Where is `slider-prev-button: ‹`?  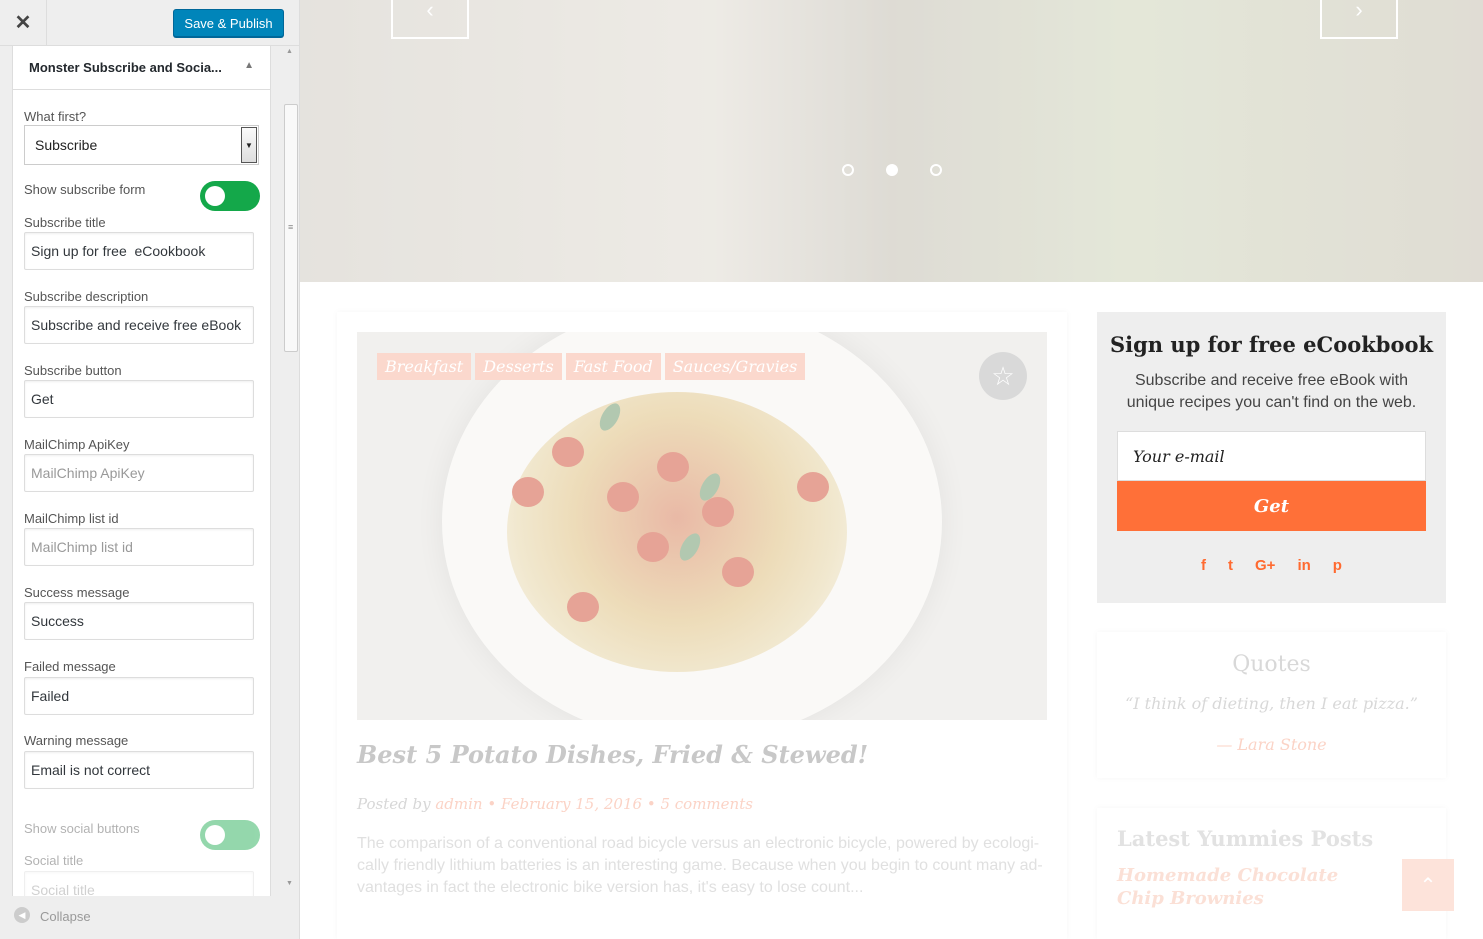
slider-prev-button: ‹ is located at coordinates (430, 19).